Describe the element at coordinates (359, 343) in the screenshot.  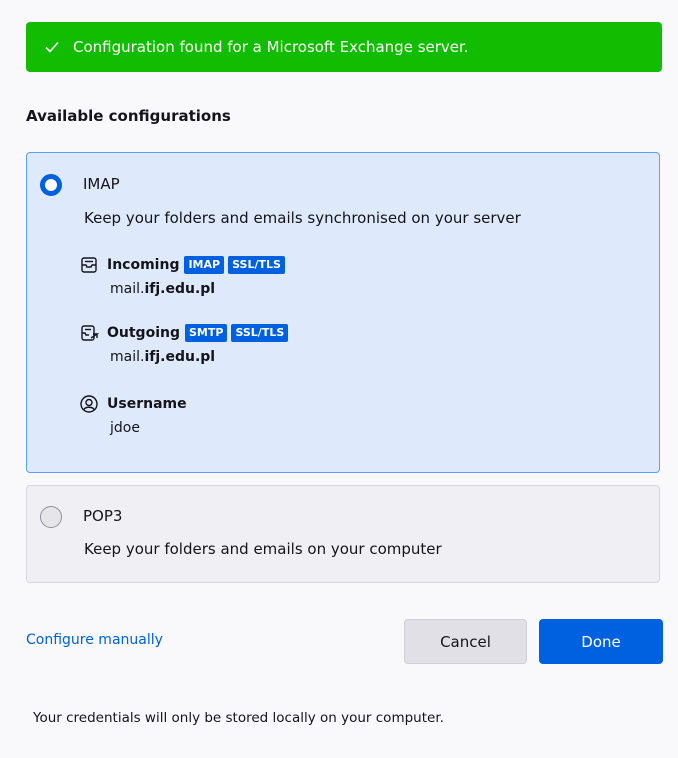
I see `outgoing-server: Outgoing SMTP SSL/TLS mail.ifj.edu.pl` at that location.